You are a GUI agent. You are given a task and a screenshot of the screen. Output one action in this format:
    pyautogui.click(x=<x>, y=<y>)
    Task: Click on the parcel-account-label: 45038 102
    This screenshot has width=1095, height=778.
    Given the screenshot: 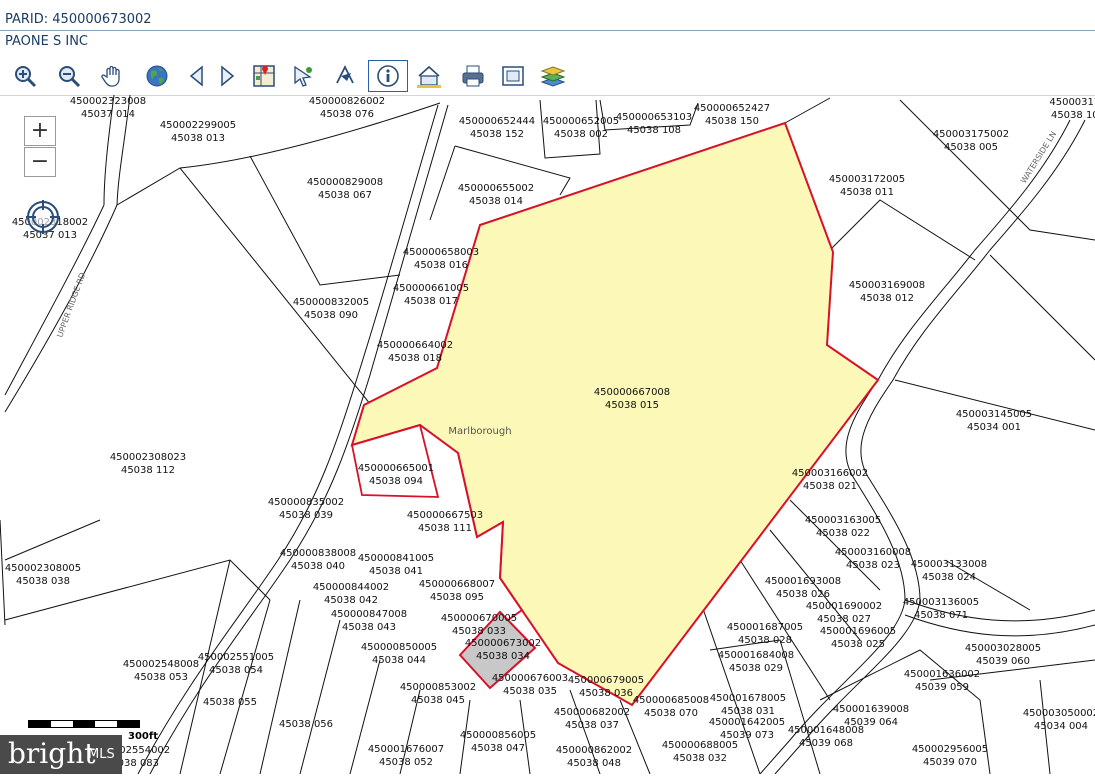 What is the action you would take?
    pyautogui.click(x=1073, y=115)
    